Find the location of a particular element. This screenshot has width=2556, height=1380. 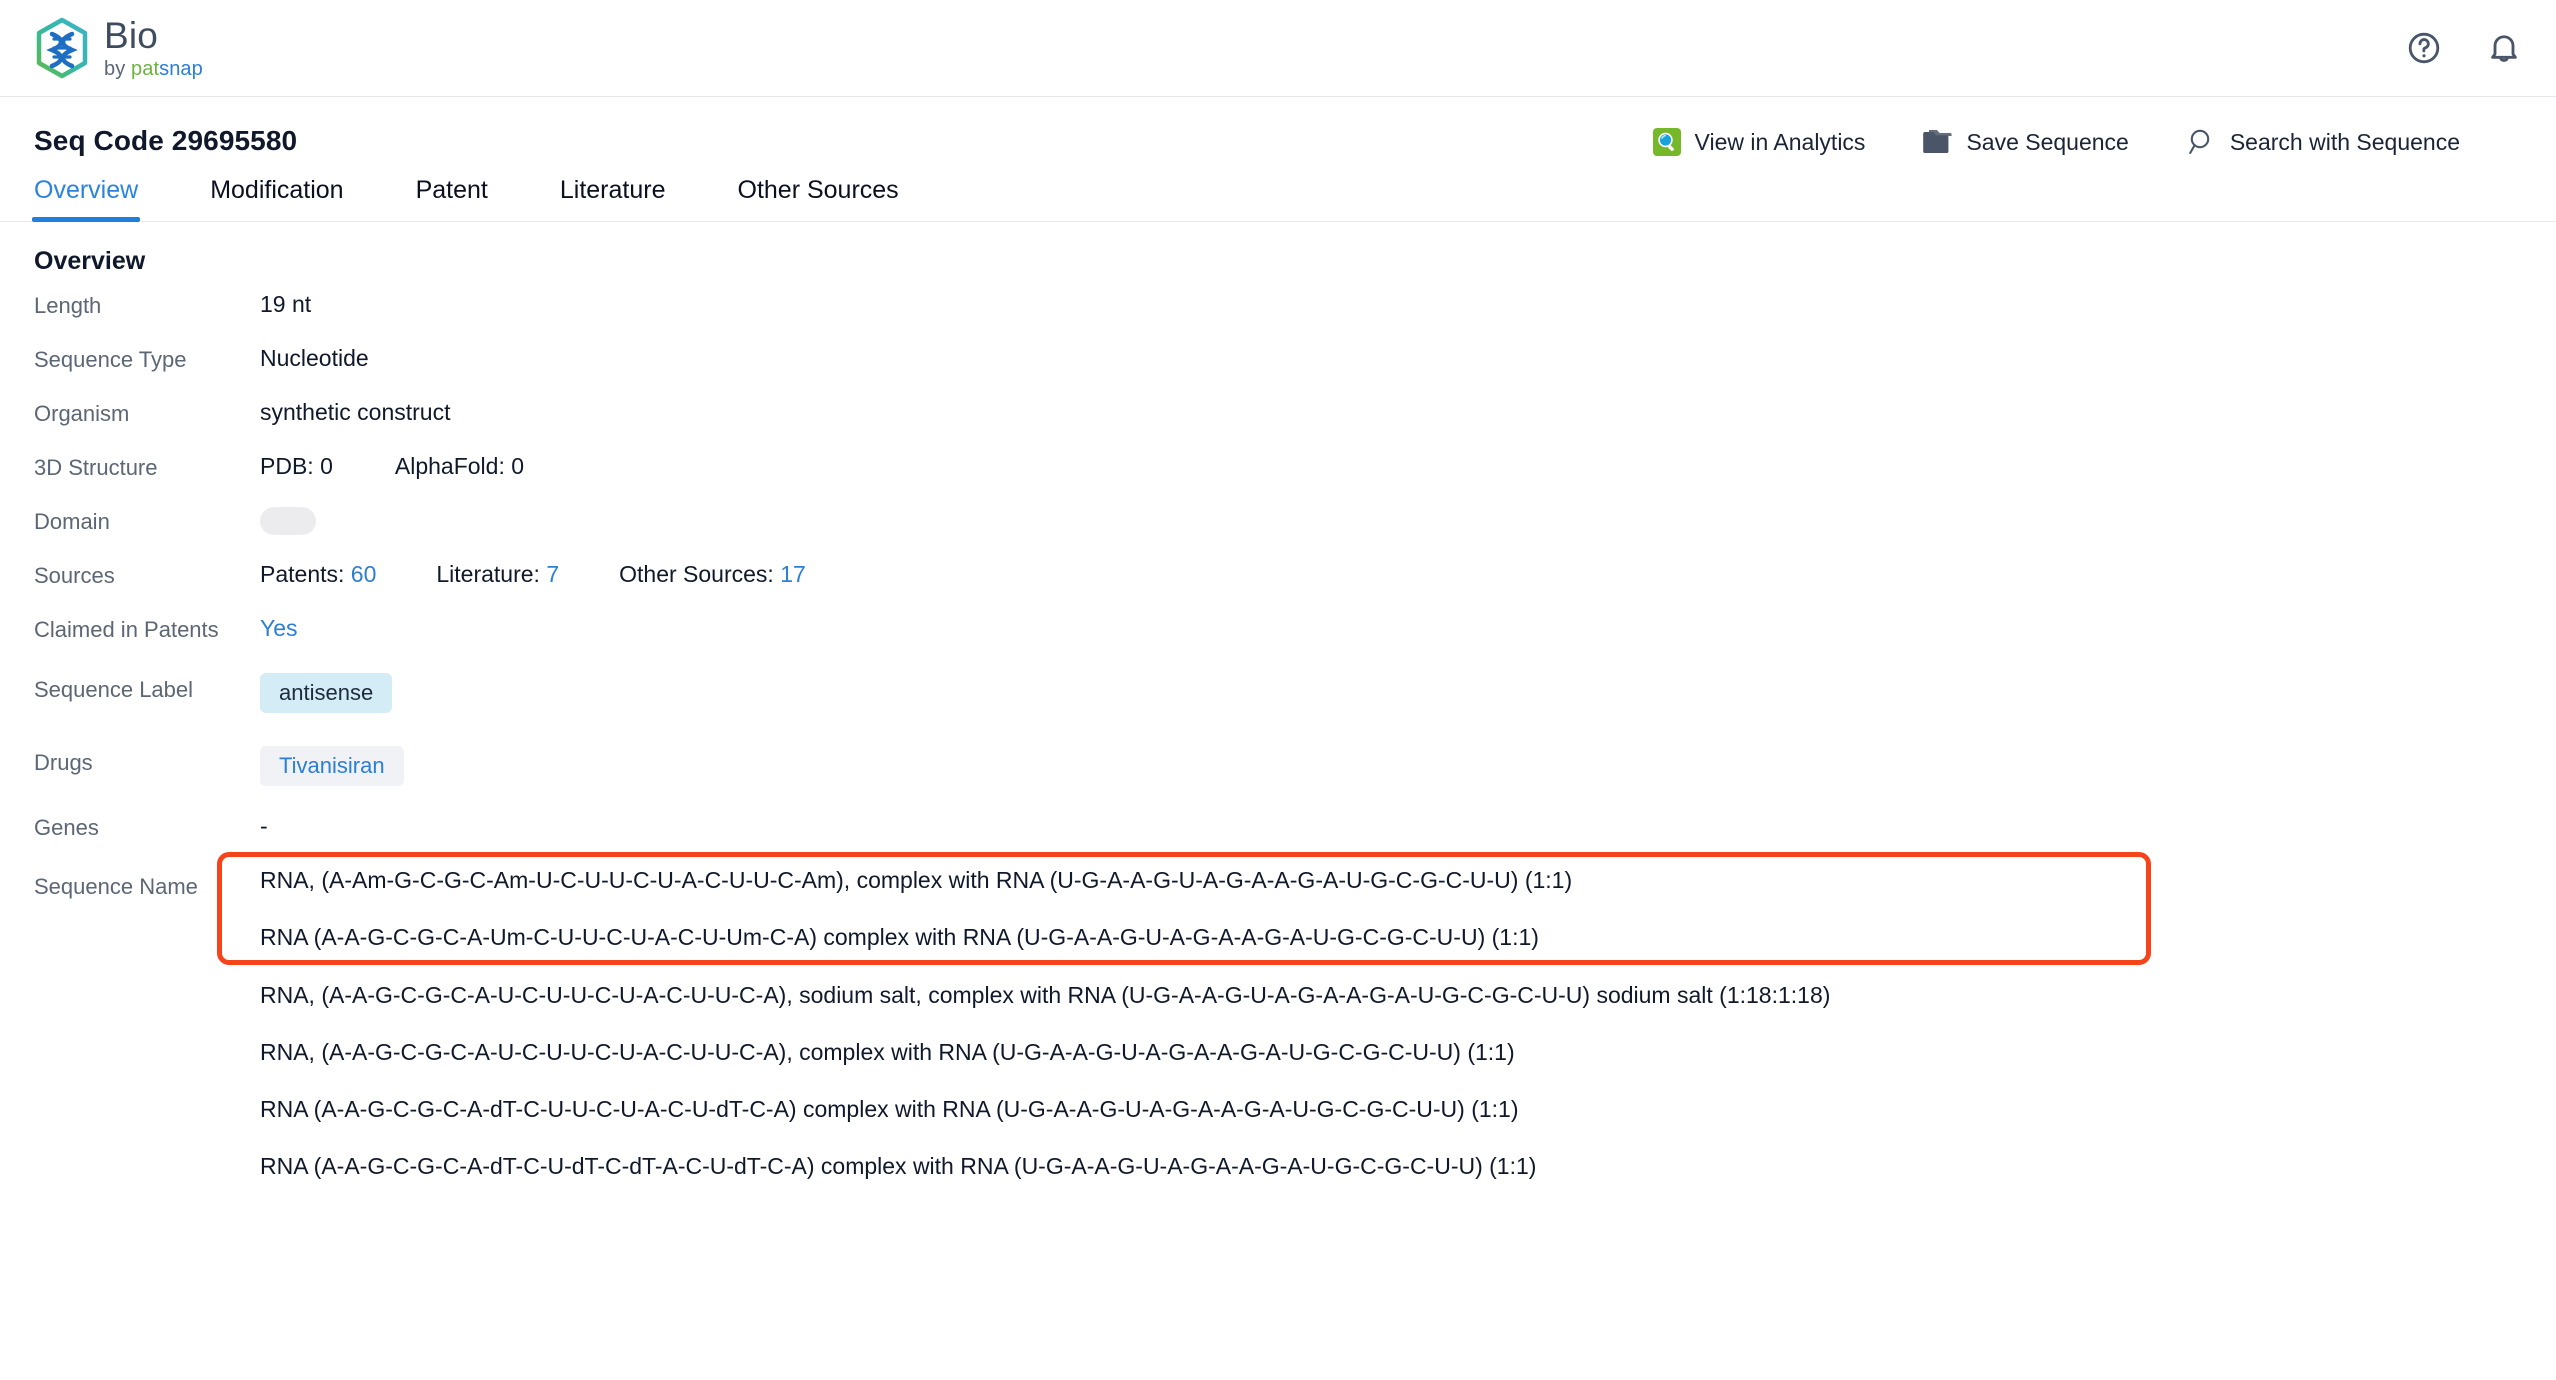

brand-title: Bio is located at coordinates (131, 35).